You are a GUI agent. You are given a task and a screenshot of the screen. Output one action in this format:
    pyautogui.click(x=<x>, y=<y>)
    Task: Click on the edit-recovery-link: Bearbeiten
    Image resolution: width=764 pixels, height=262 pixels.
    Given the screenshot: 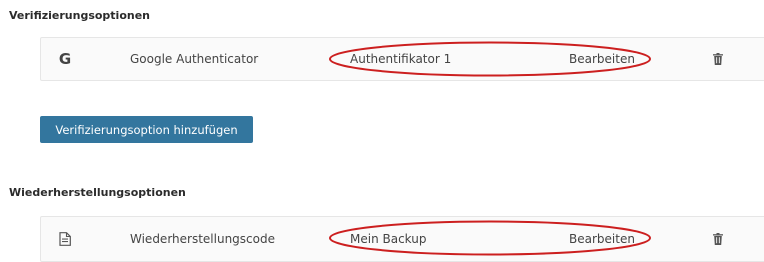 What is the action you would take?
    pyautogui.click(x=602, y=239)
    